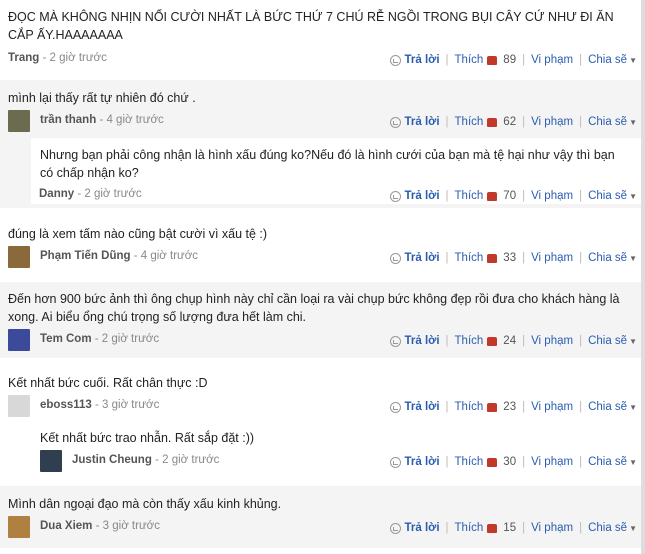  What do you see at coordinates (513, 196) in the screenshot?
I see `comment-actions: Trả lời | Thích 70 | Vi phạm | Chia sẽ ▼` at bounding box center [513, 196].